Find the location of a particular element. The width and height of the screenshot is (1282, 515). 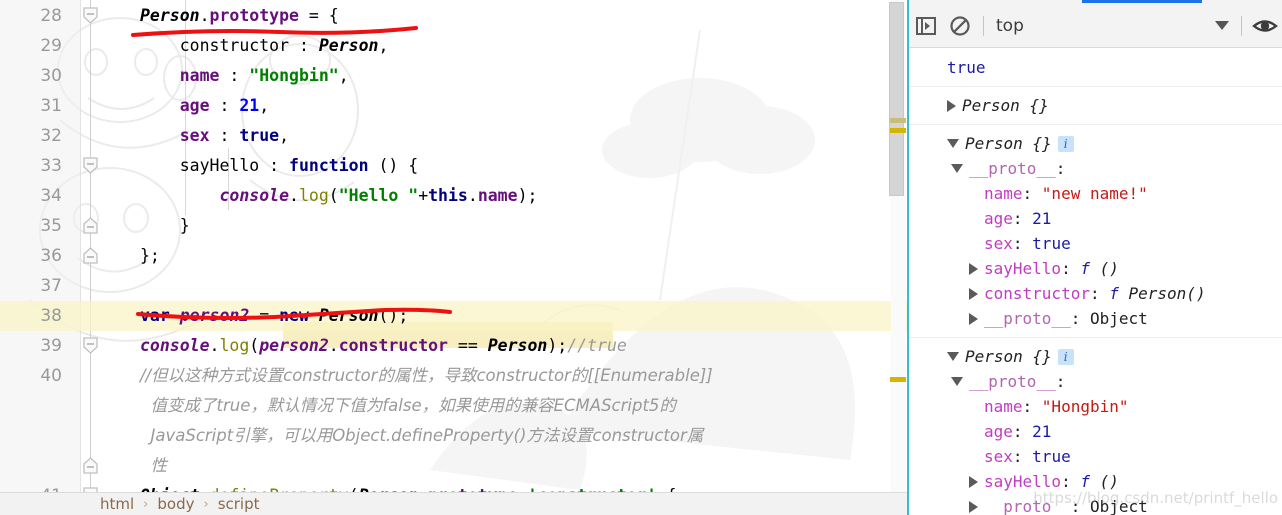

execution-context-selector: top is located at coordinates (1112, 26).